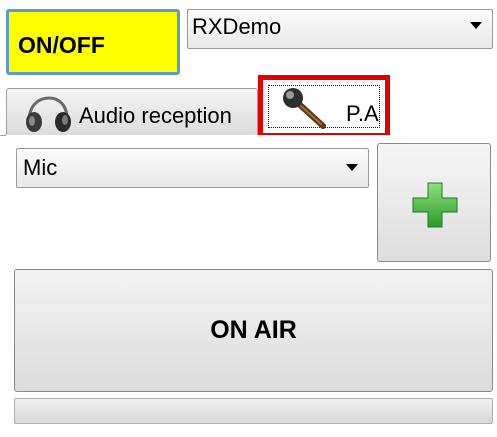 This screenshot has height=437, width=497. I want to click on tab-pa: P.A, so click(324, 106).